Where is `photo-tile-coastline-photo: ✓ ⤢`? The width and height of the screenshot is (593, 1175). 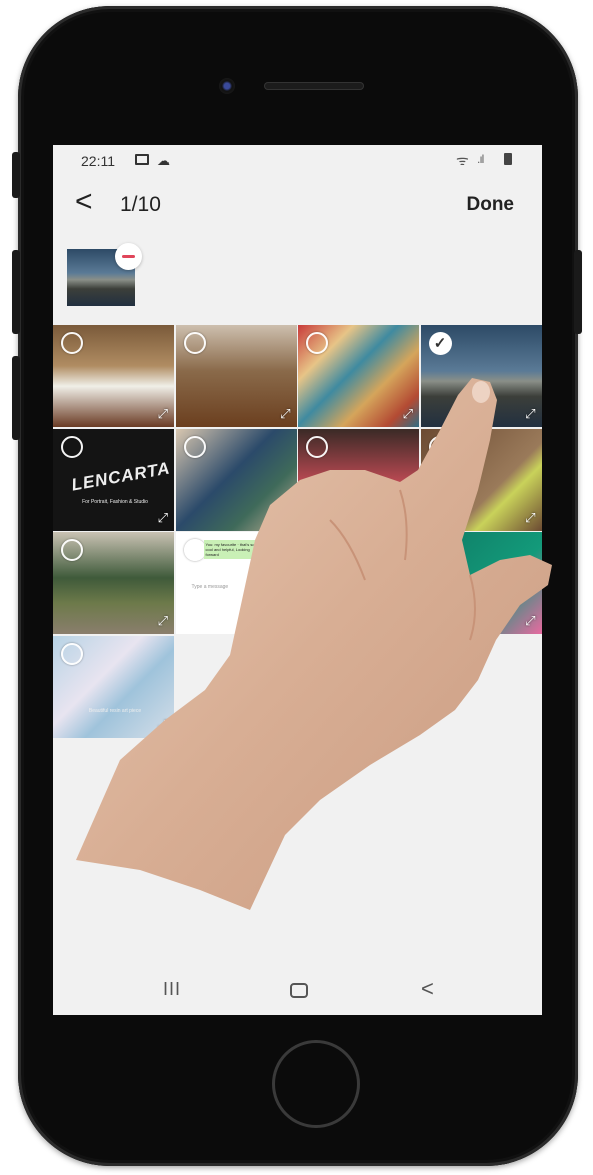 photo-tile-coastline-photo: ✓ ⤢ is located at coordinates (481, 376).